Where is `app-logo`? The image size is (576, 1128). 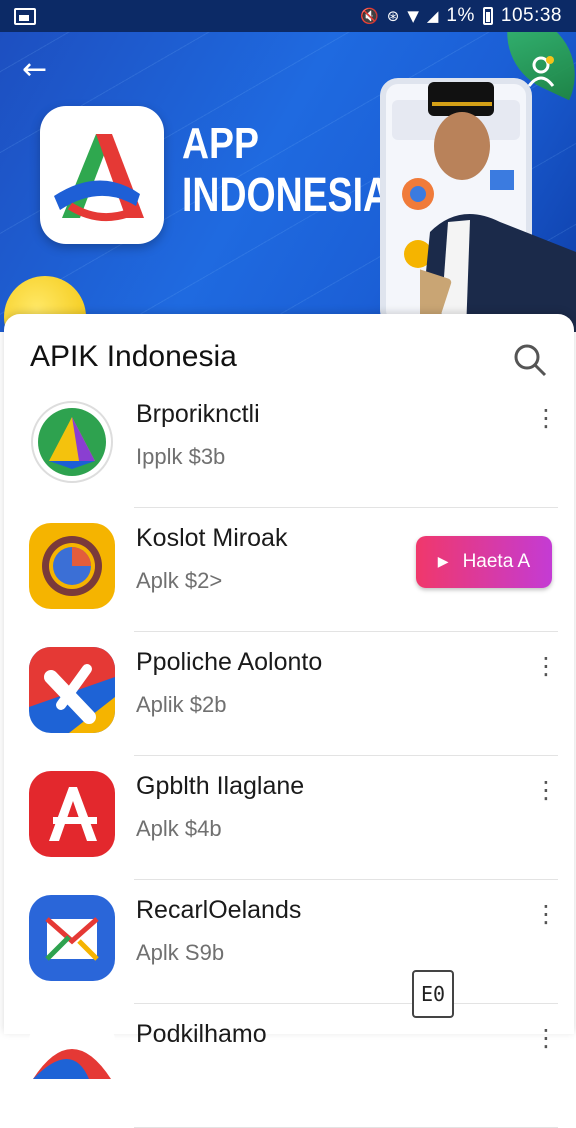 app-logo is located at coordinates (102, 175).